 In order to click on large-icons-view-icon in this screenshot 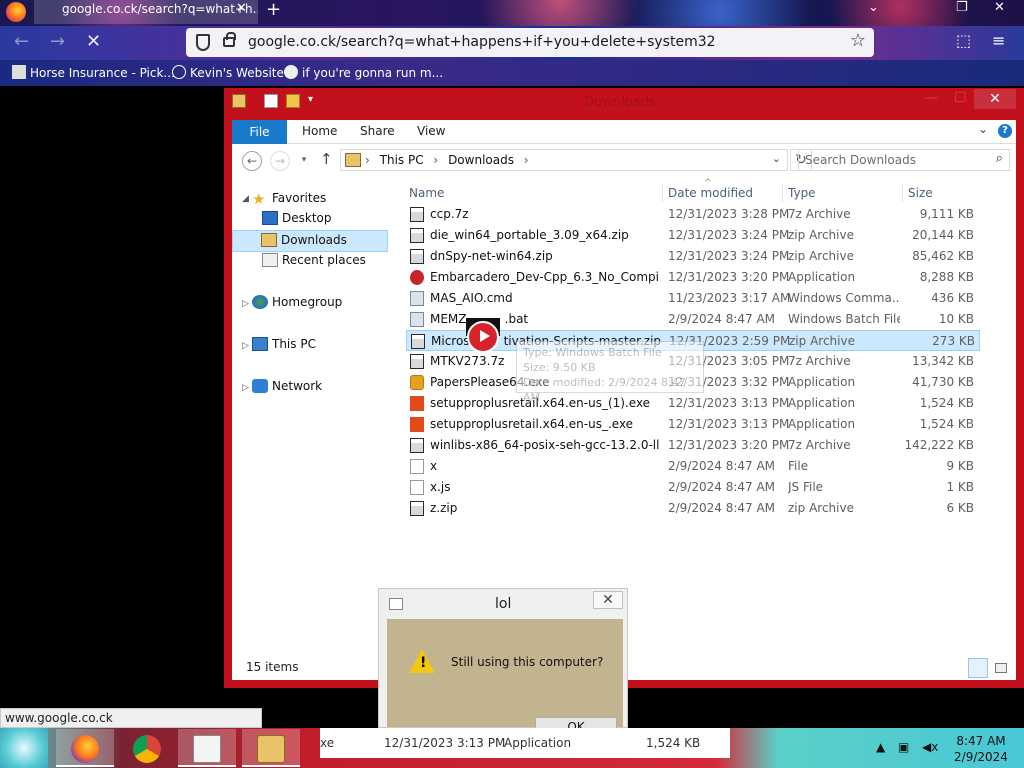, I will do `click(1002, 668)`.